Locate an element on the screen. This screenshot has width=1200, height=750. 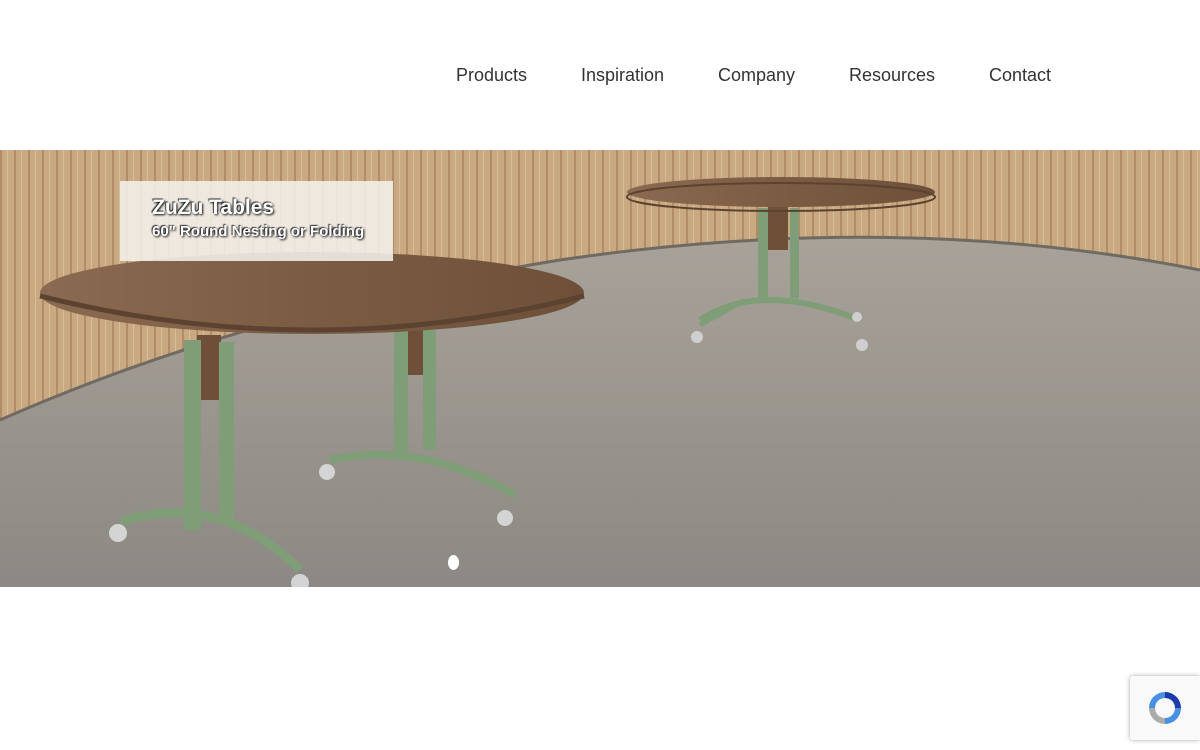
nav-inspiration: Inspiration is located at coordinates (622, 75).